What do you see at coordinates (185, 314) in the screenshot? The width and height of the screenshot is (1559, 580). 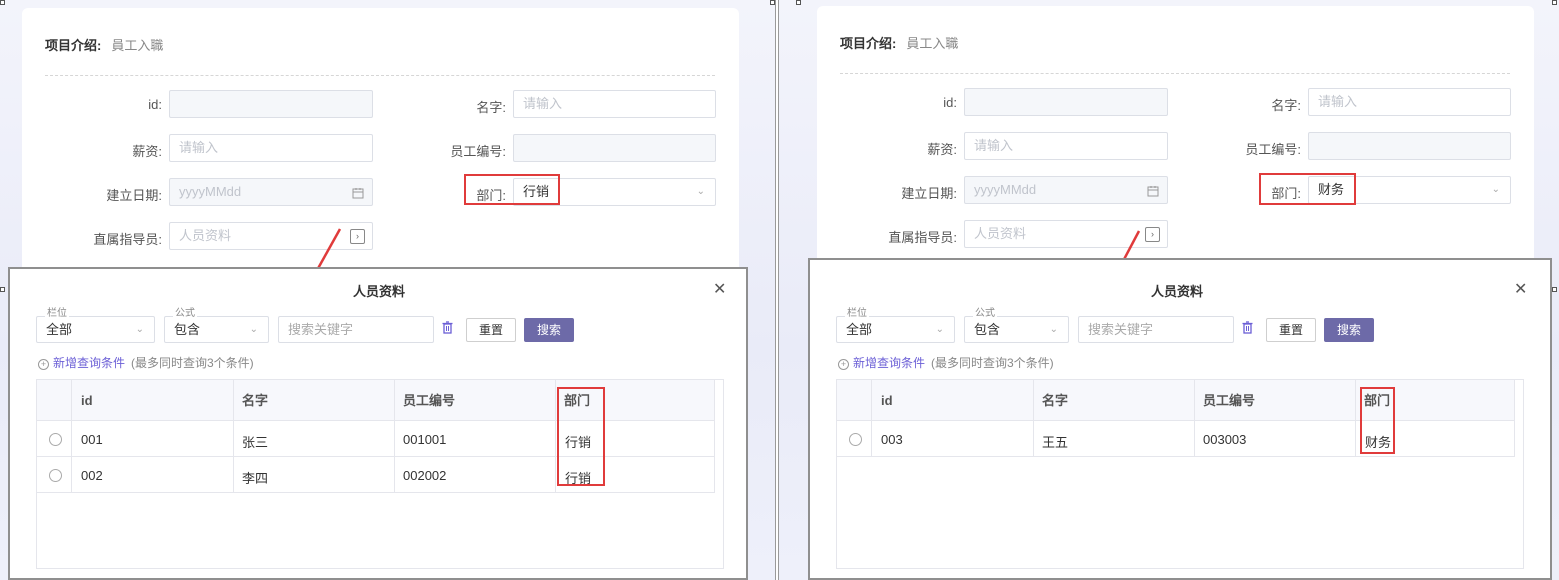 I see `operator-legend: 公式` at bounding box center [185, 314].